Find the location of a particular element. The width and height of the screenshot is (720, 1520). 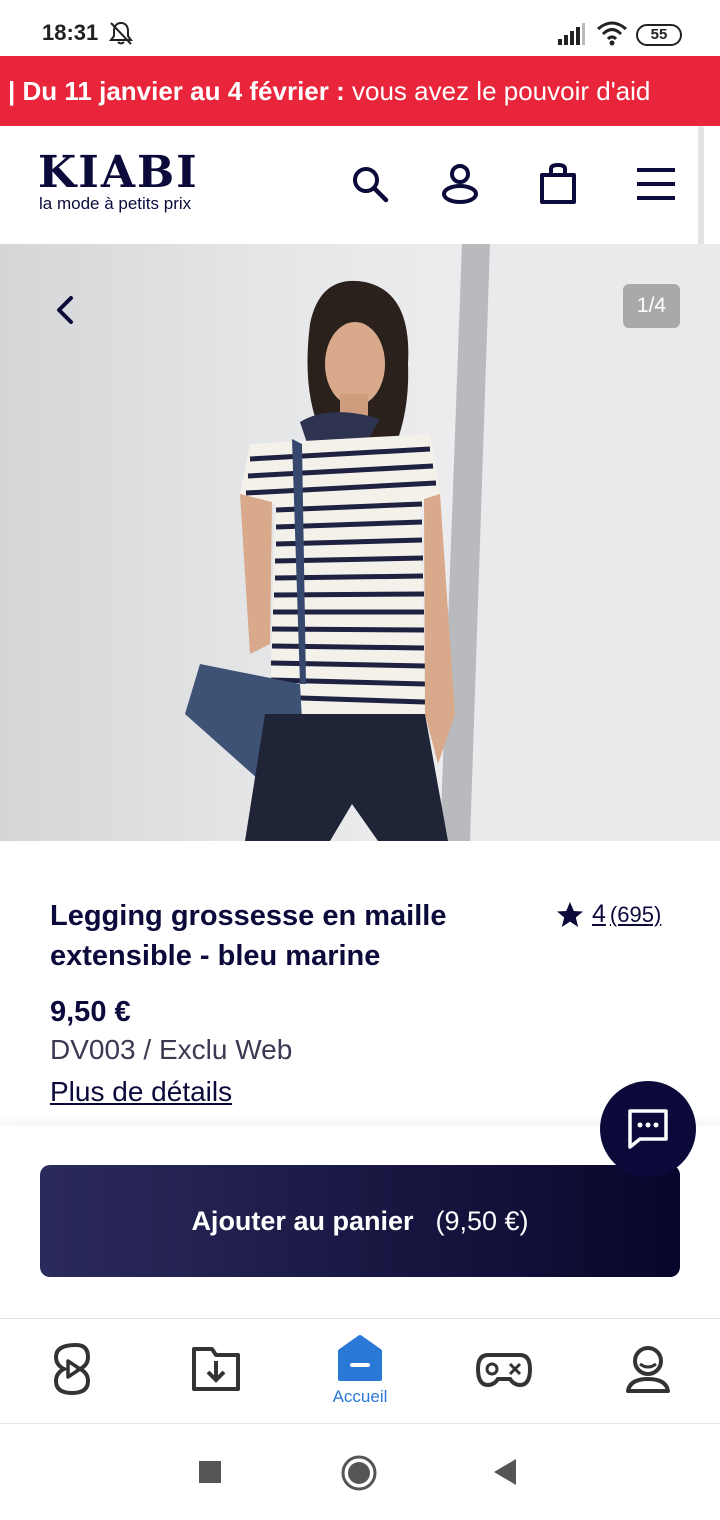

status-time: 18:31 is located at coordinates (70, 32).